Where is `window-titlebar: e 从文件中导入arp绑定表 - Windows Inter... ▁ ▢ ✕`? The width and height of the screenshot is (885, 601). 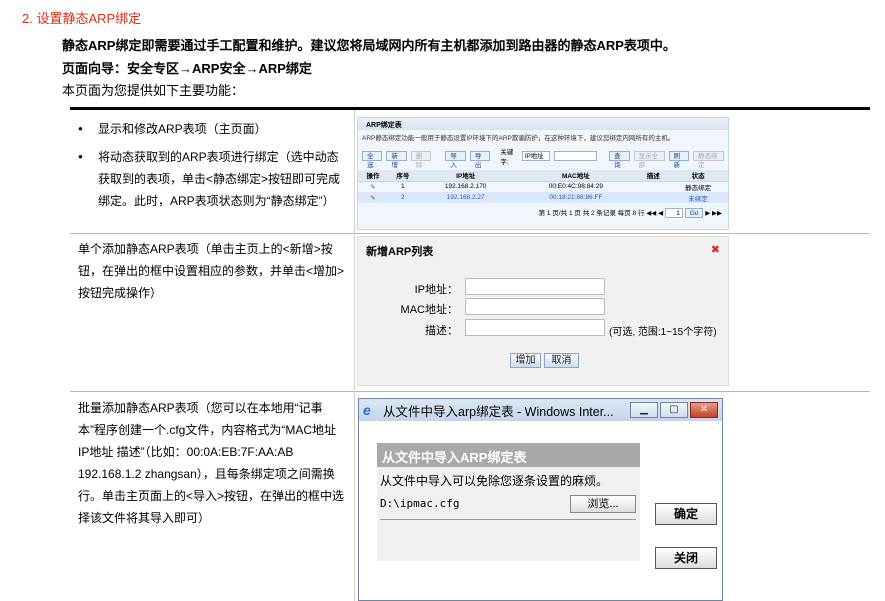 window-titlebar: e 从文件中导入arp绑定表 - Windows Inter... ▁ ▢ ✕ is located at coordinates (540, 410).